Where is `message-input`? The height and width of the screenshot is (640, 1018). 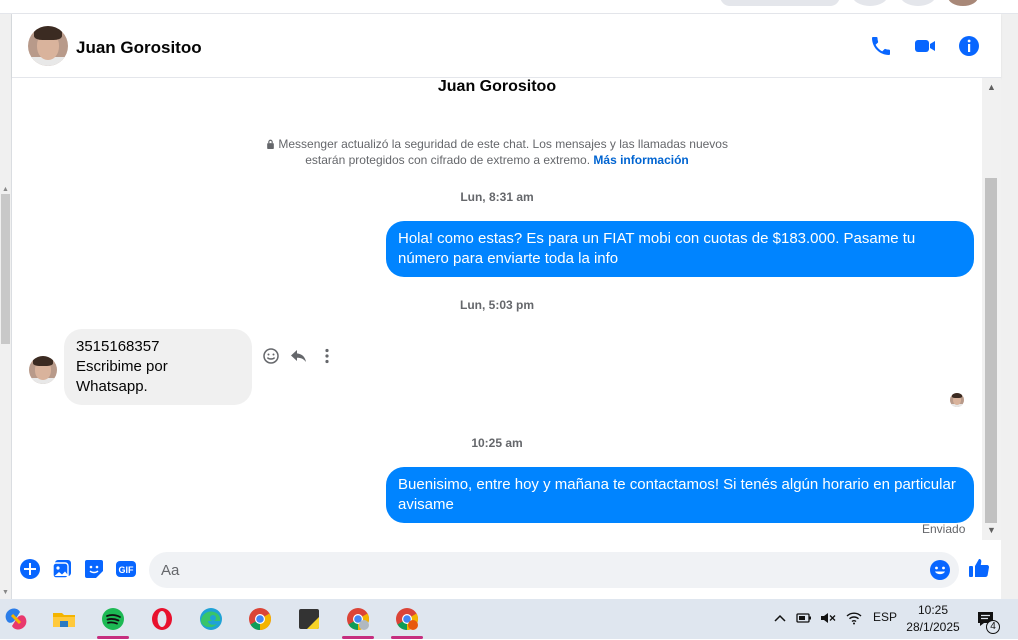
message-input is located at coordinates (541, 570).